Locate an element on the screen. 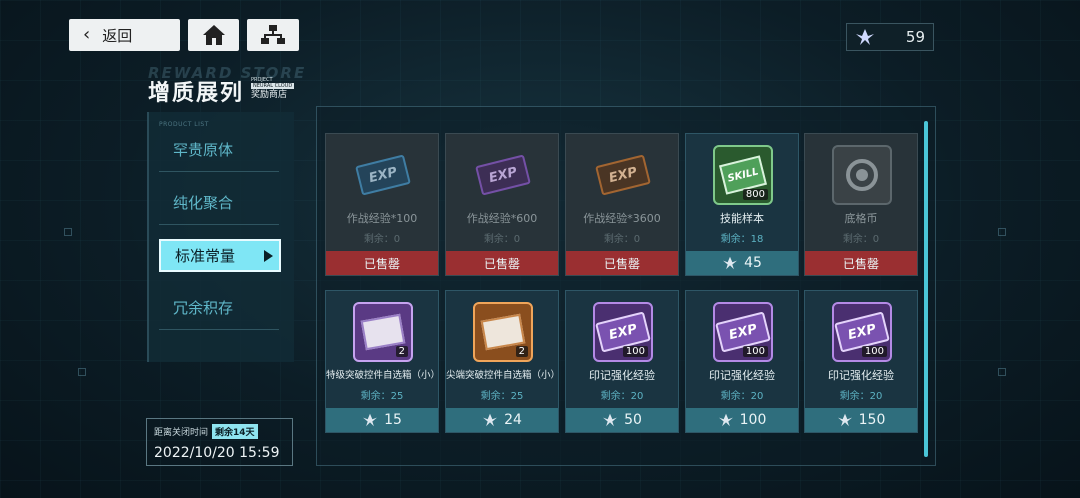 The image size is (1080, 498). menu-item-standard: 标准常量 is located at coordinates (220, 255).